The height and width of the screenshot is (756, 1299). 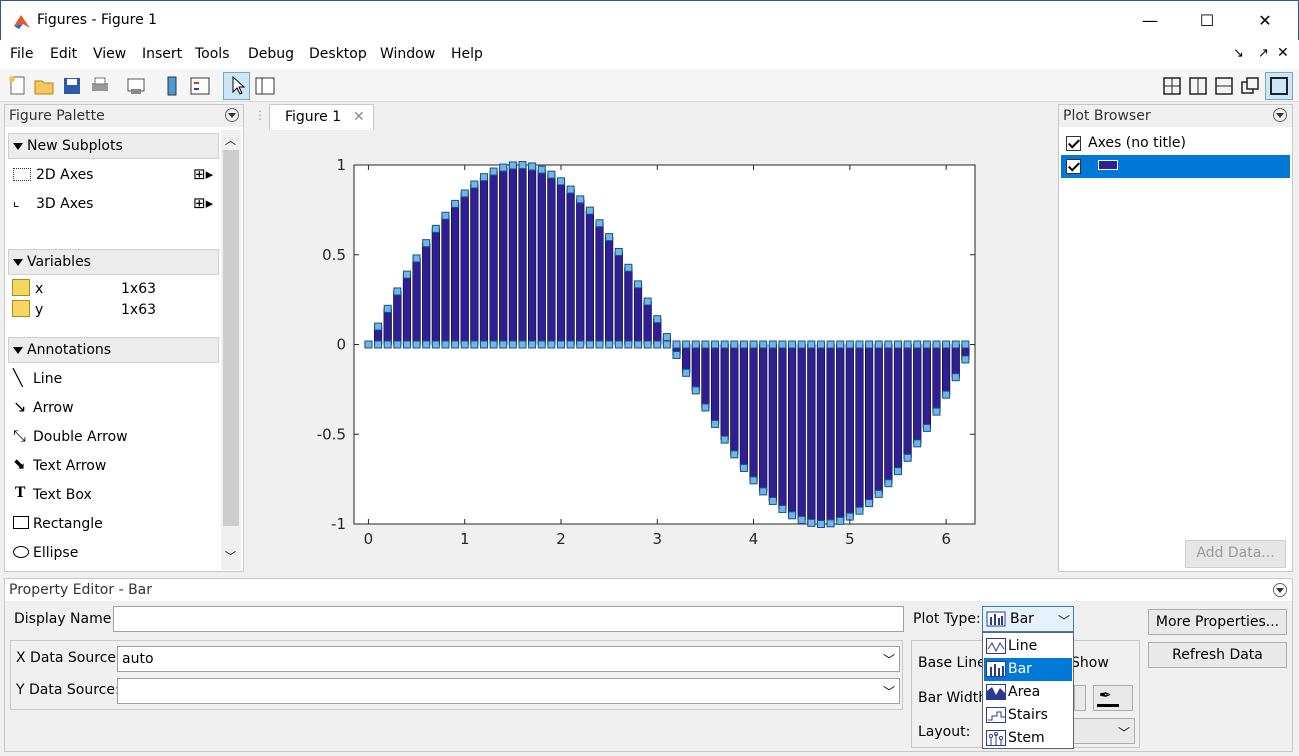 I want to click on save-icon, so click(x=72, y=86).